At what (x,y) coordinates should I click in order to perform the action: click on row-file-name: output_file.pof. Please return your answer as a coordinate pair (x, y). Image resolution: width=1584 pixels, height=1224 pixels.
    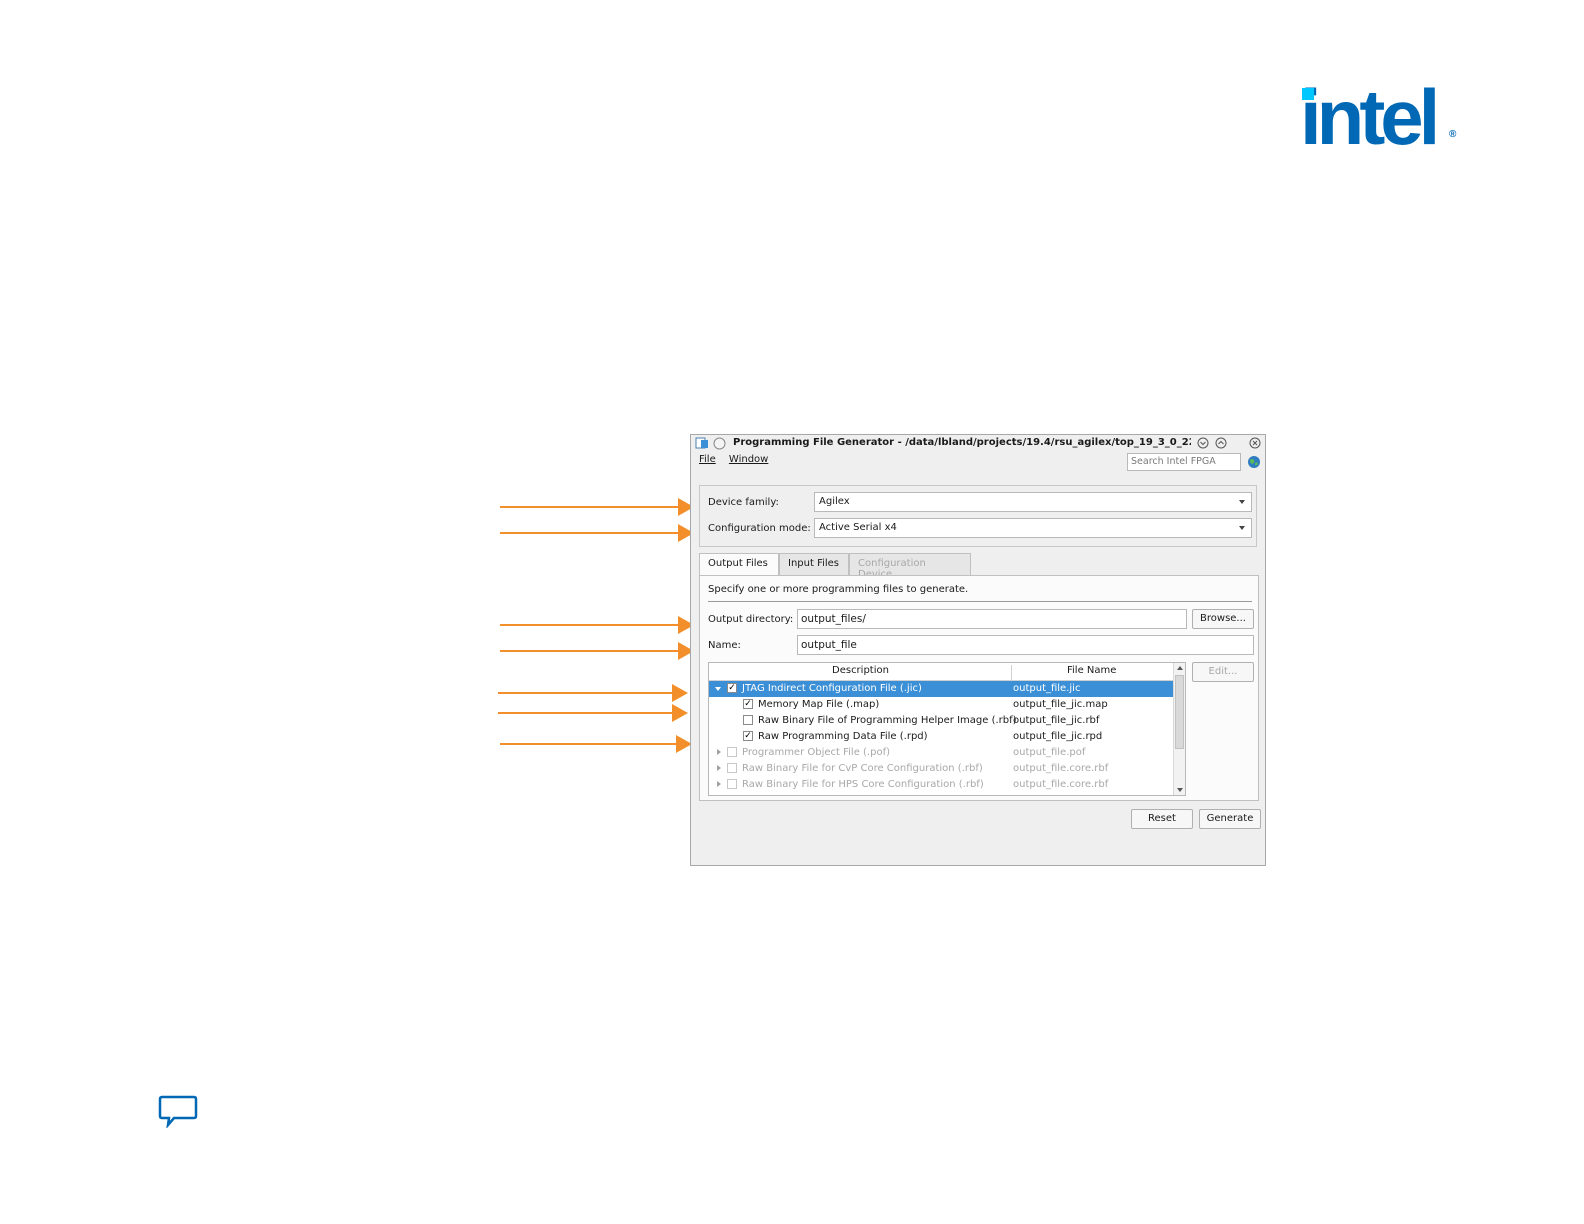
    Looking at the image, I should click on (1049, 752).